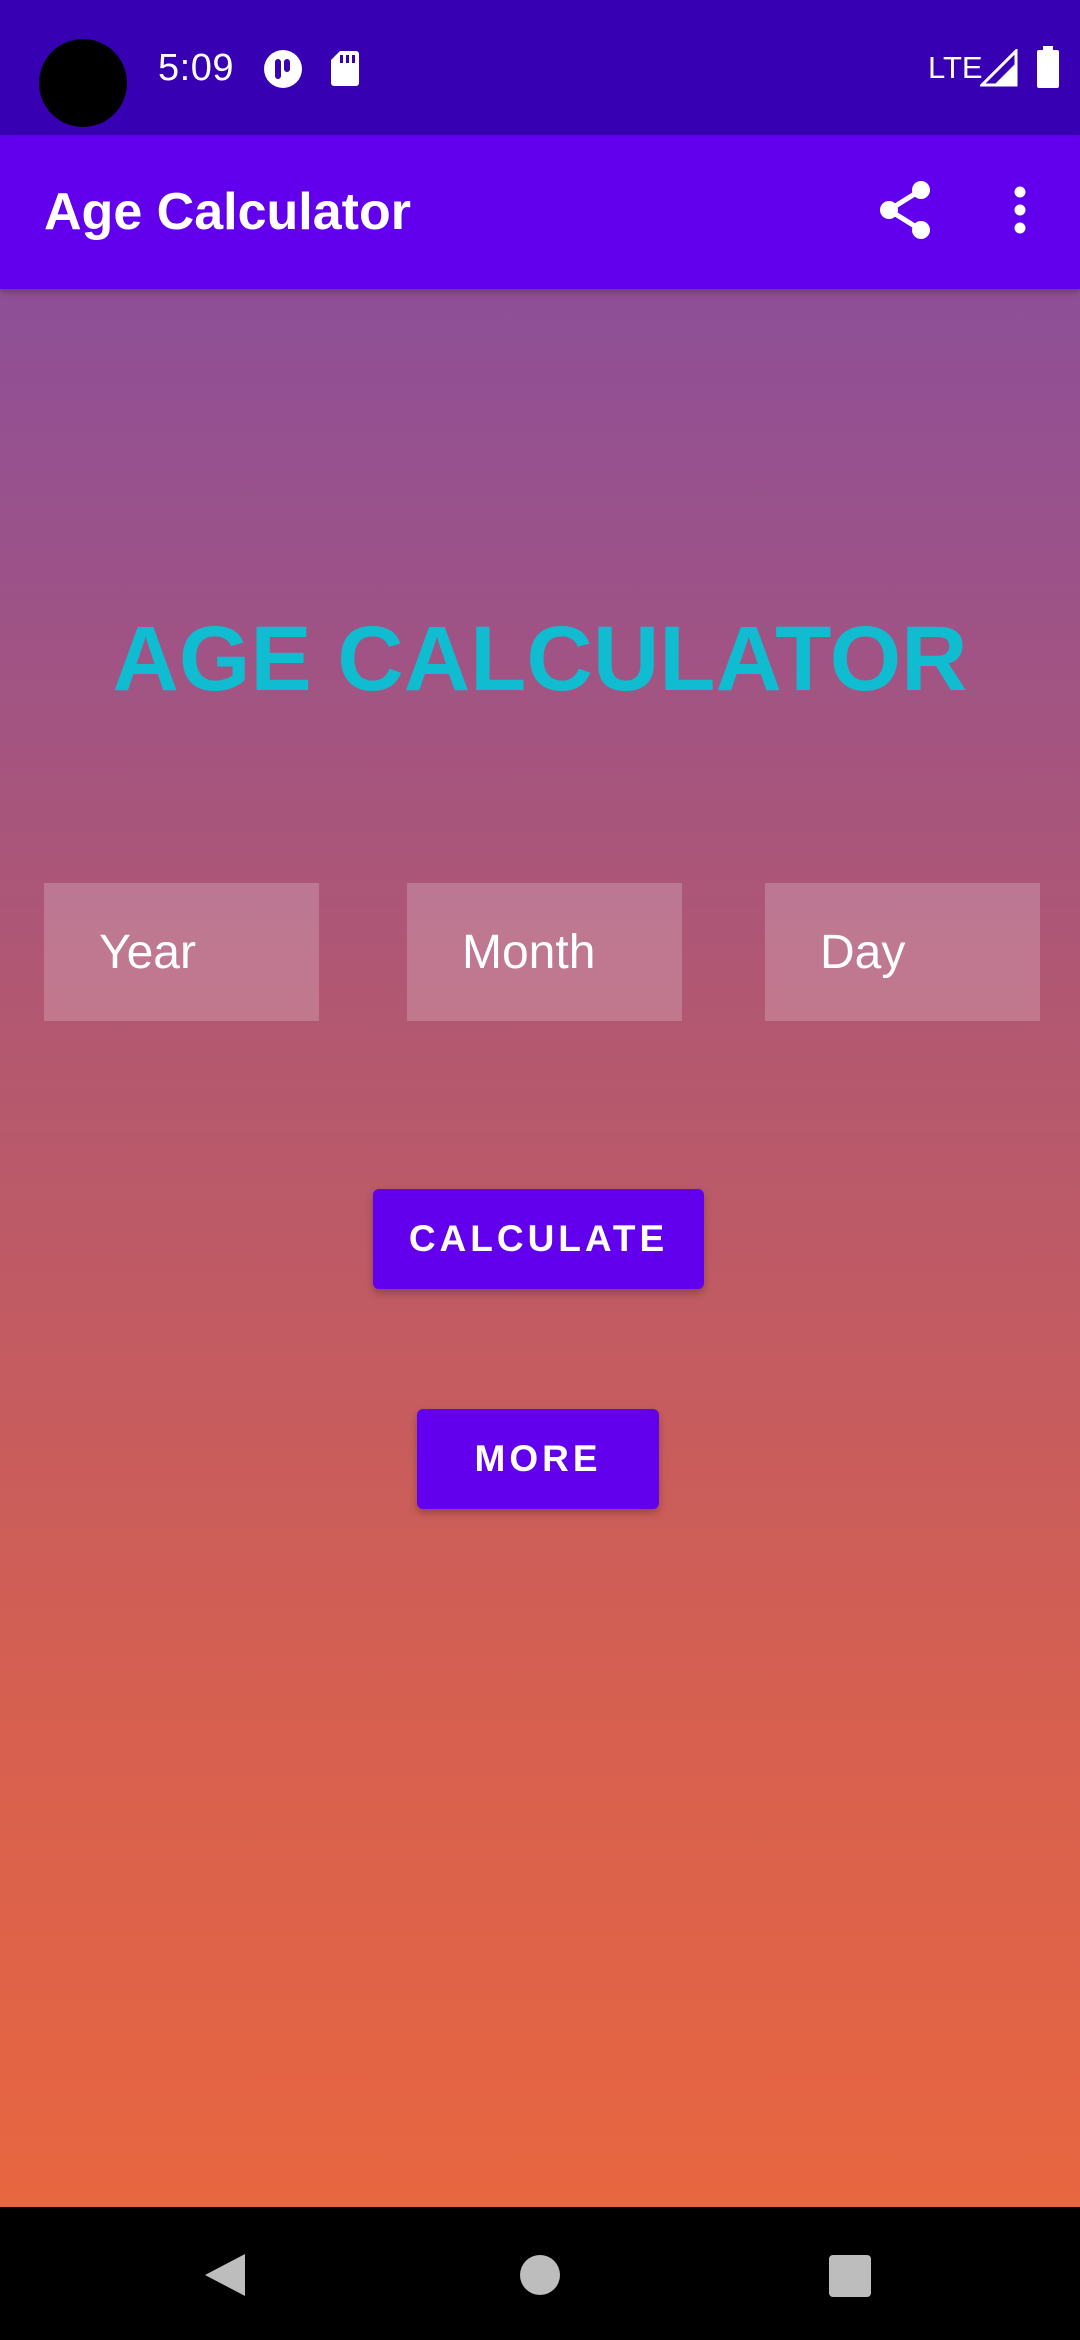 The width and height of the screenshot is (1080, 2340). I want to click on share-button, so click(905, 212).